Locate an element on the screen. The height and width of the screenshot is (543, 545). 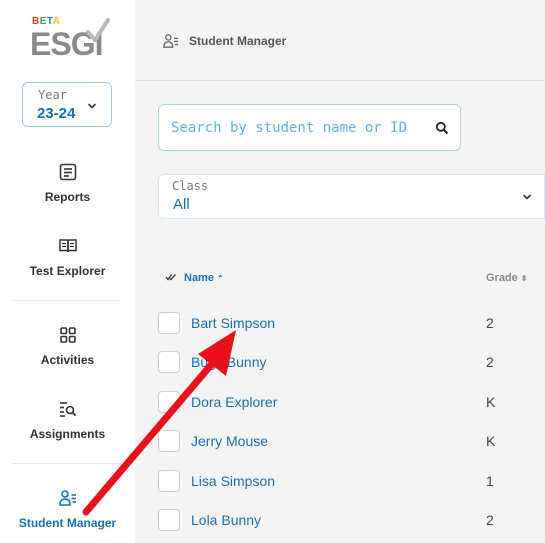
sort-icon: ⌃ is located at coordinates (220, 278).